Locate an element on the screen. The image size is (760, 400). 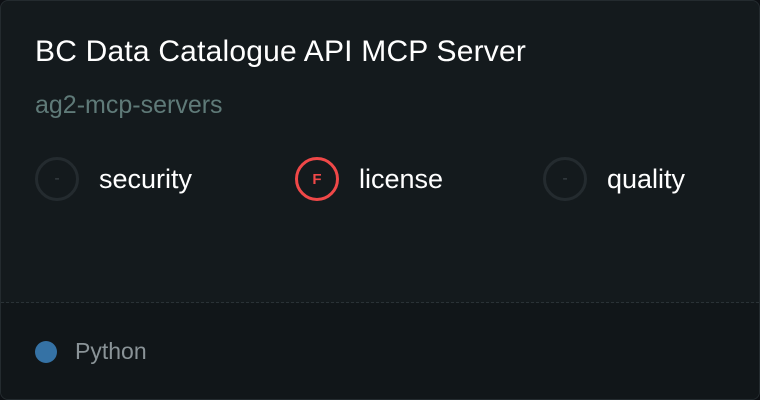
security-grade-badge: - is located at coordinates (57, 179).